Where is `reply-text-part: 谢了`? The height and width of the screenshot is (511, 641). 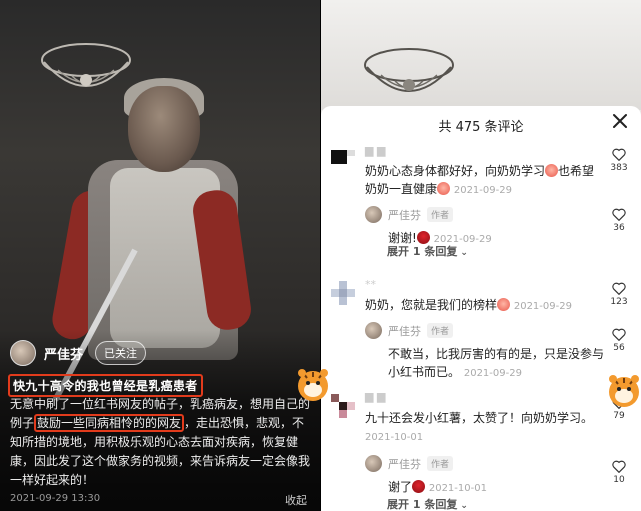 reply-text-part: 谢了 is located at coordinates (400, 487).